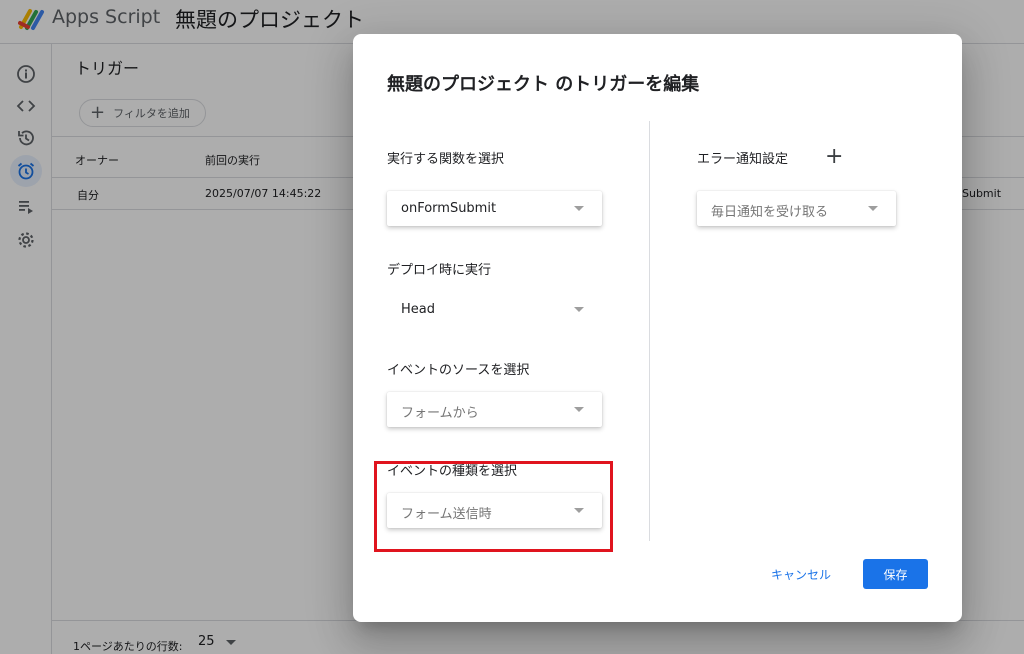 The width and height of the screenshot is (1024, 654). What do you see at coordinates (494, 309) in the screenshot?
I see `deployment-select: Head` at bounding box center [494, 309].